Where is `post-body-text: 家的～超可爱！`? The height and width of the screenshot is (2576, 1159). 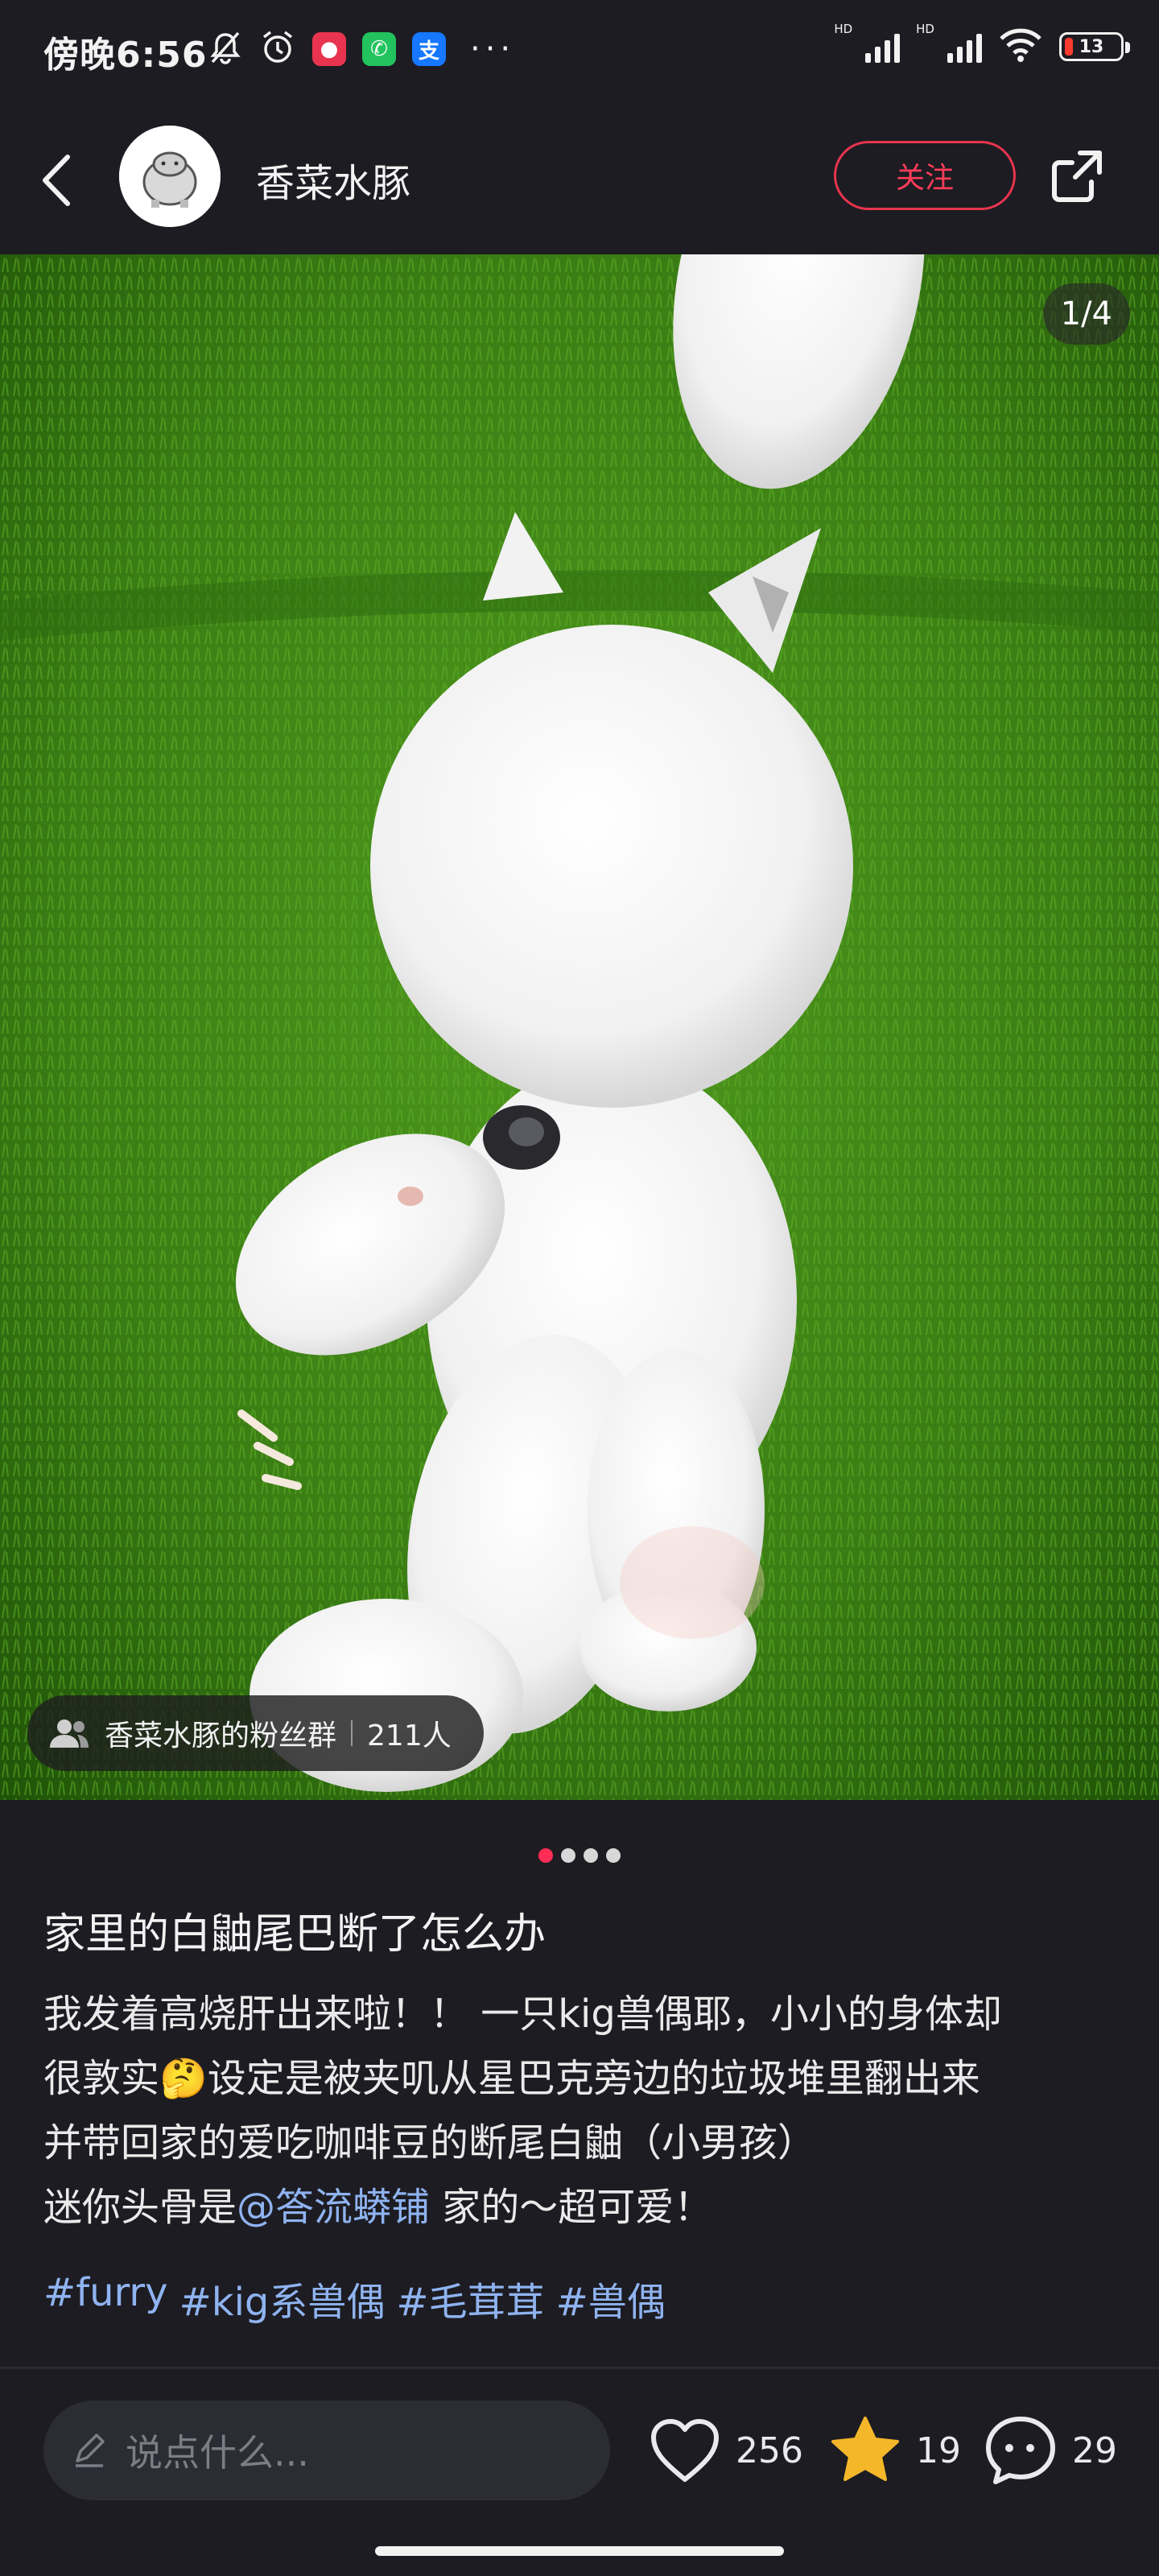 post-body-text: 家的～超可爱！ is located at coordinates (571, 2207).